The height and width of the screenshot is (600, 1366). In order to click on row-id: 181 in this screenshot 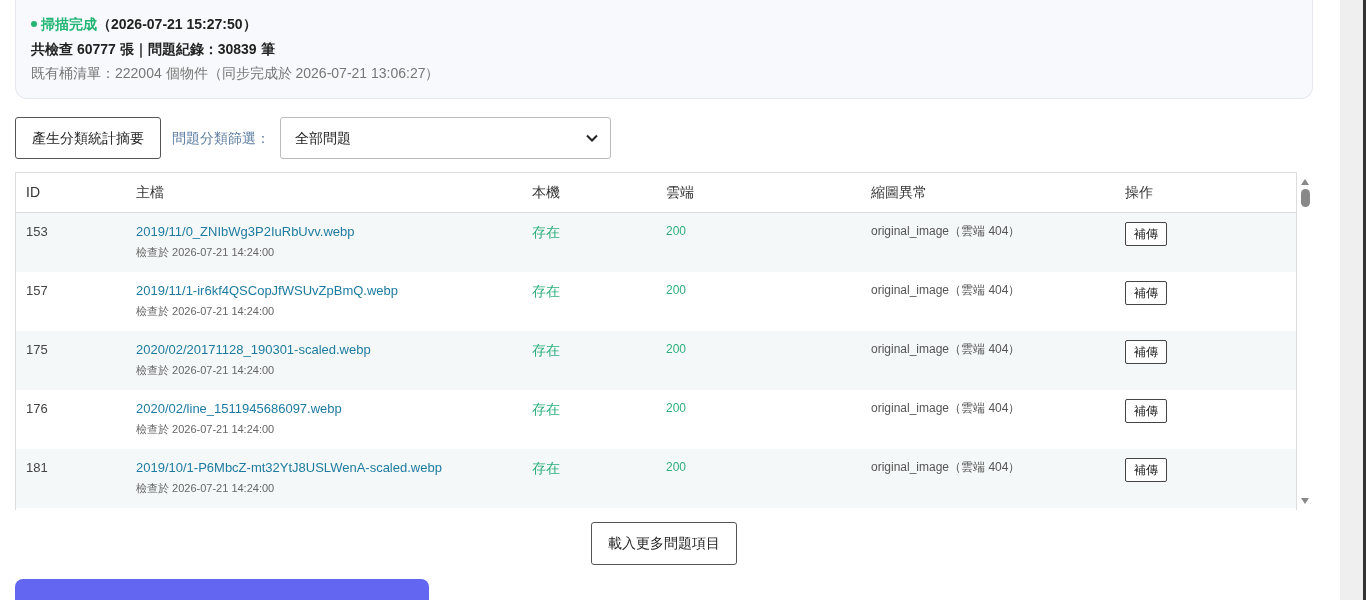, I will do `click(37, 468)`.